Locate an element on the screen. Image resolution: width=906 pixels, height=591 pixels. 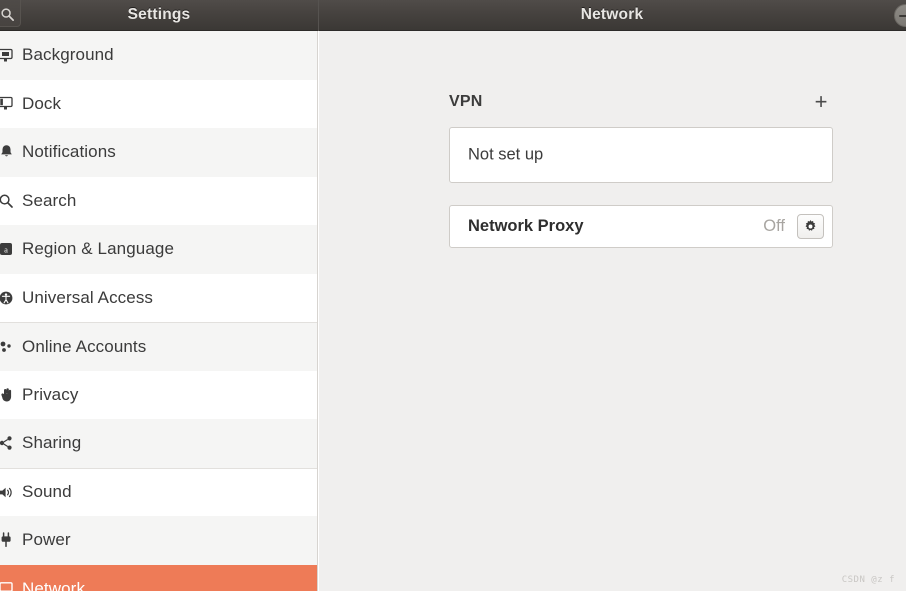
sharing-nodes-icon is located at coordinates (7, 443).